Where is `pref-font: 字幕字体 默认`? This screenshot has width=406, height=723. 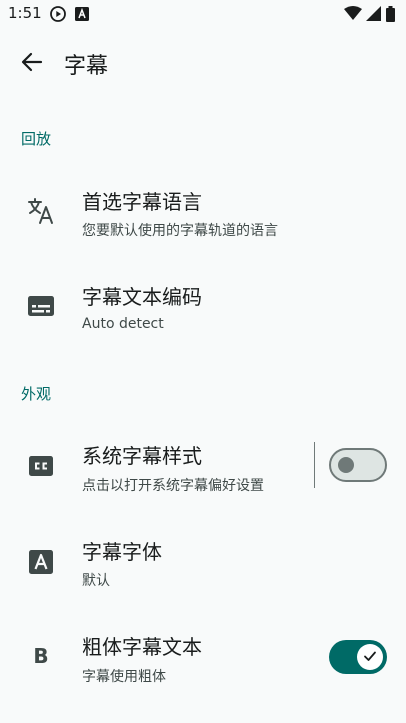 pref-font: 字幕字体 默认 is located at coordinates (203, 564).